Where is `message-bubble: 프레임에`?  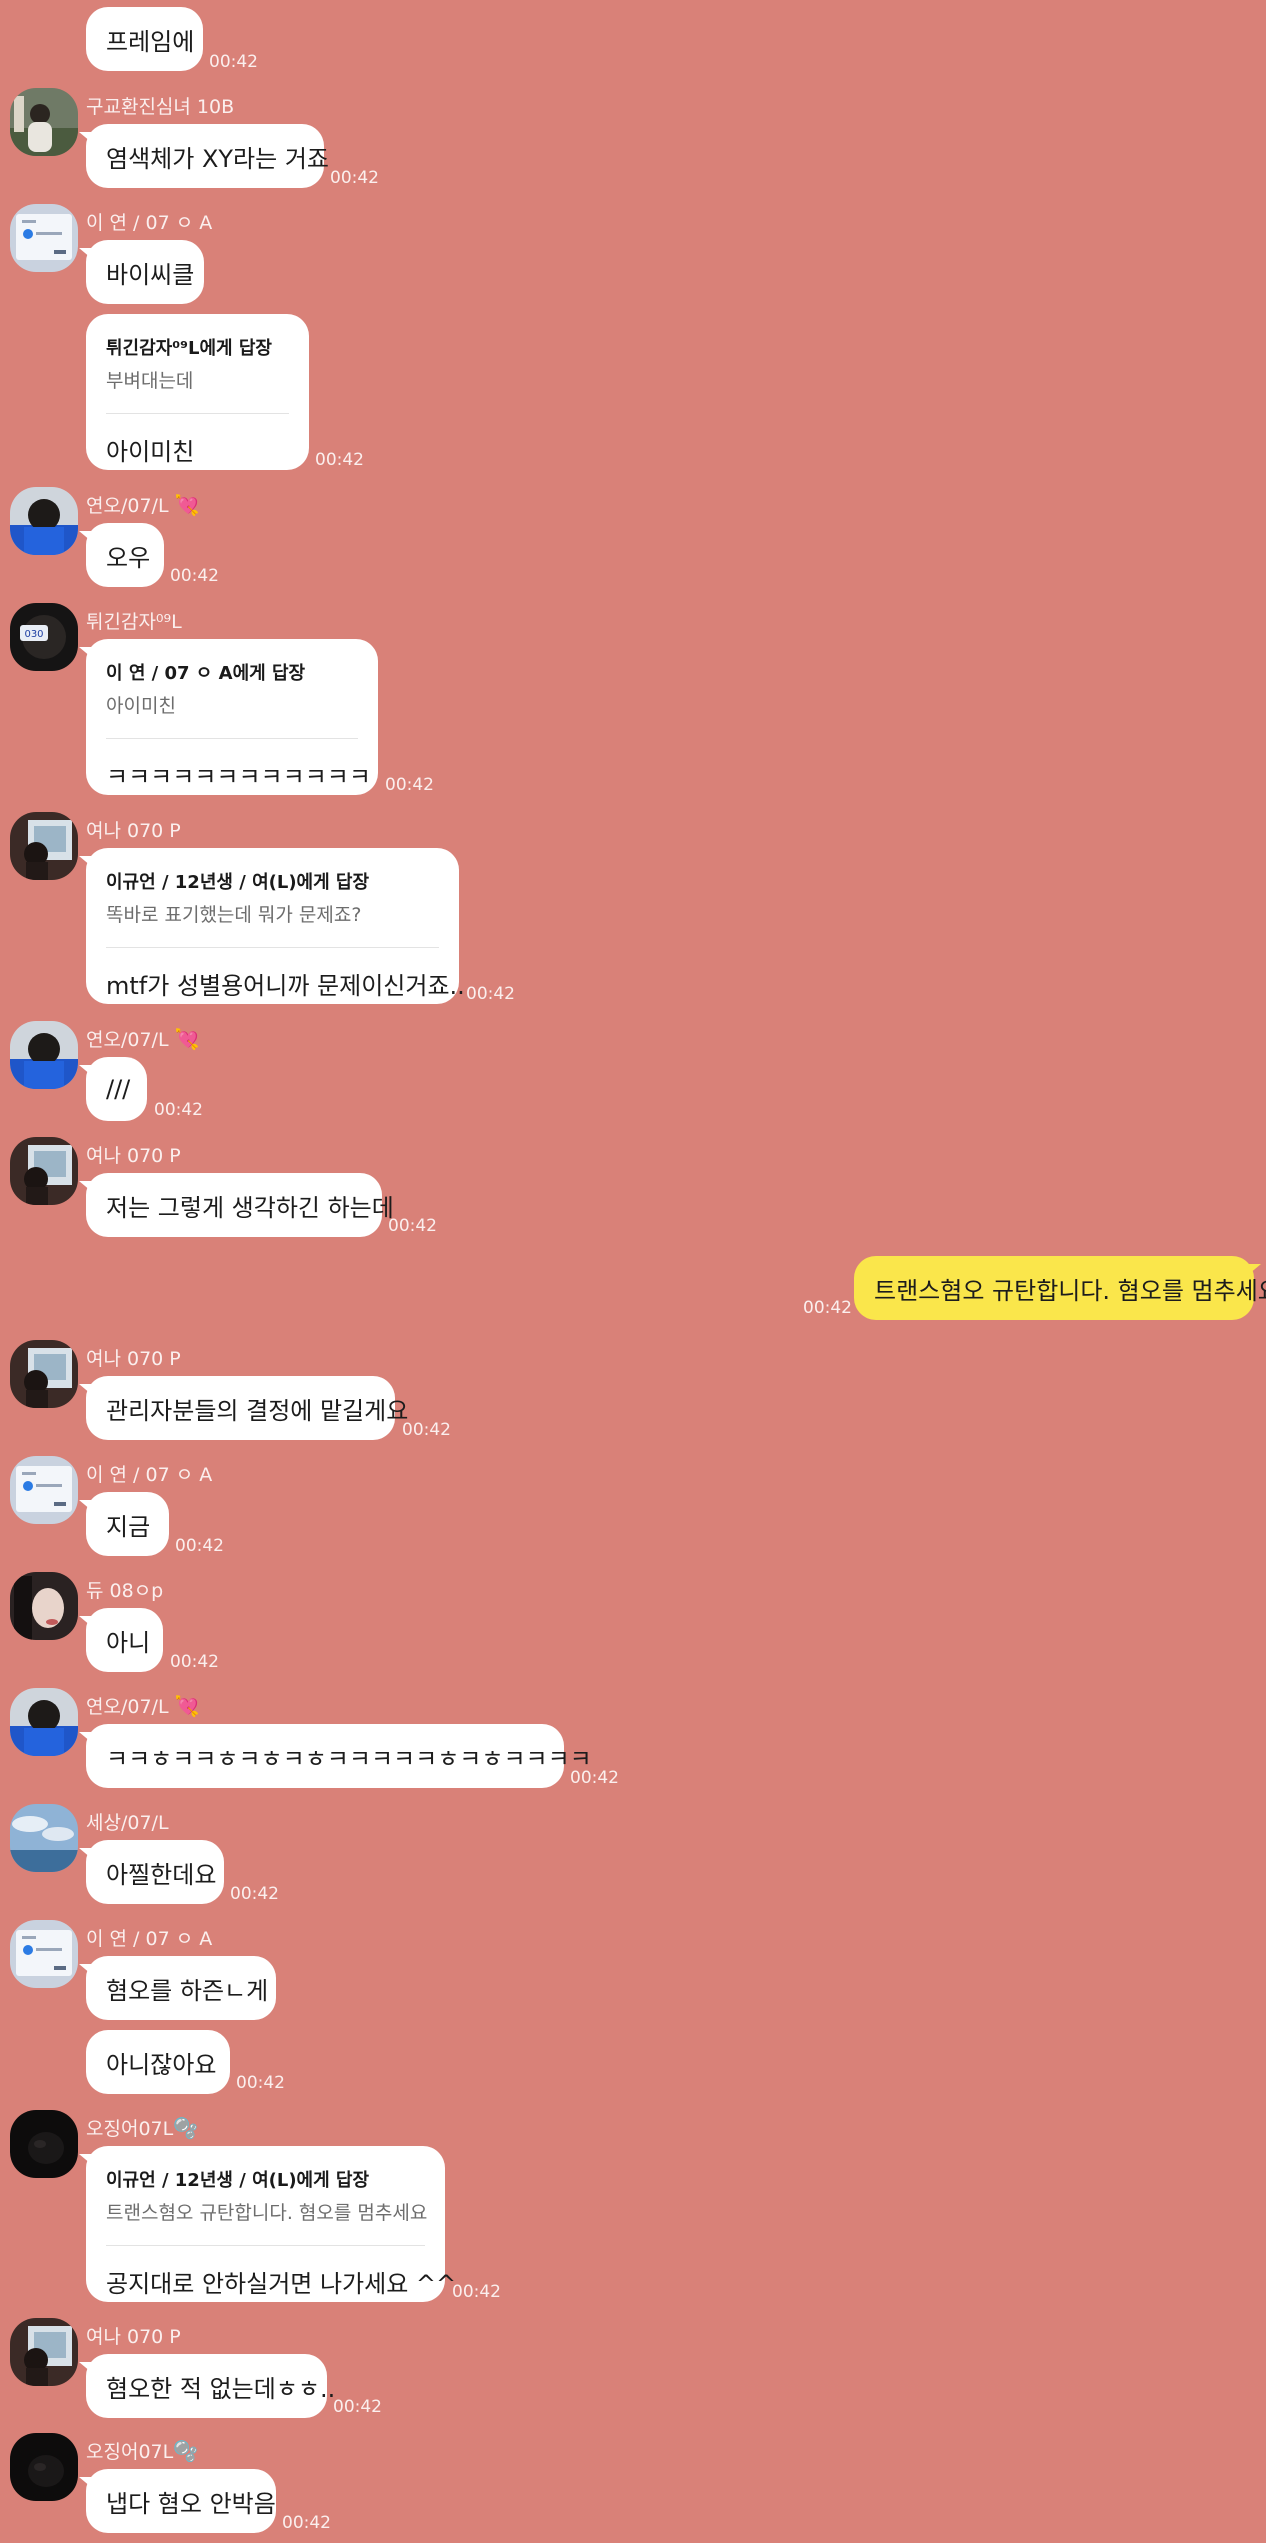
message-bubble: 프레임에 is located at coordinates (144, 39).